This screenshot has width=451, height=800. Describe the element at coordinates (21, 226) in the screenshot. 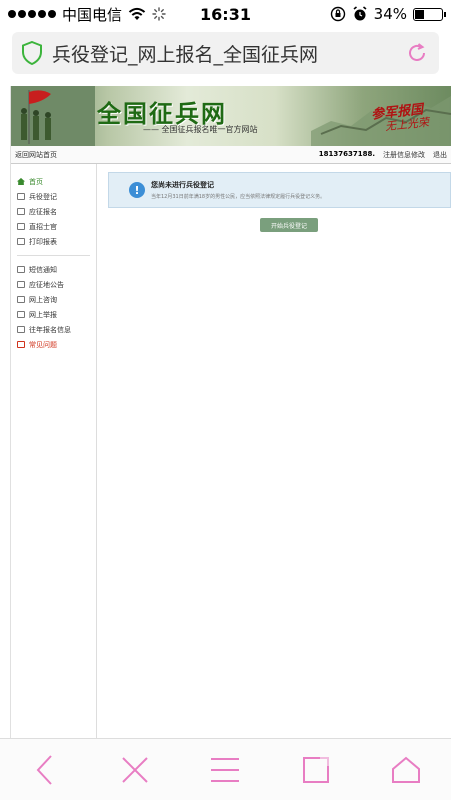

I see `person-icon` at that location.